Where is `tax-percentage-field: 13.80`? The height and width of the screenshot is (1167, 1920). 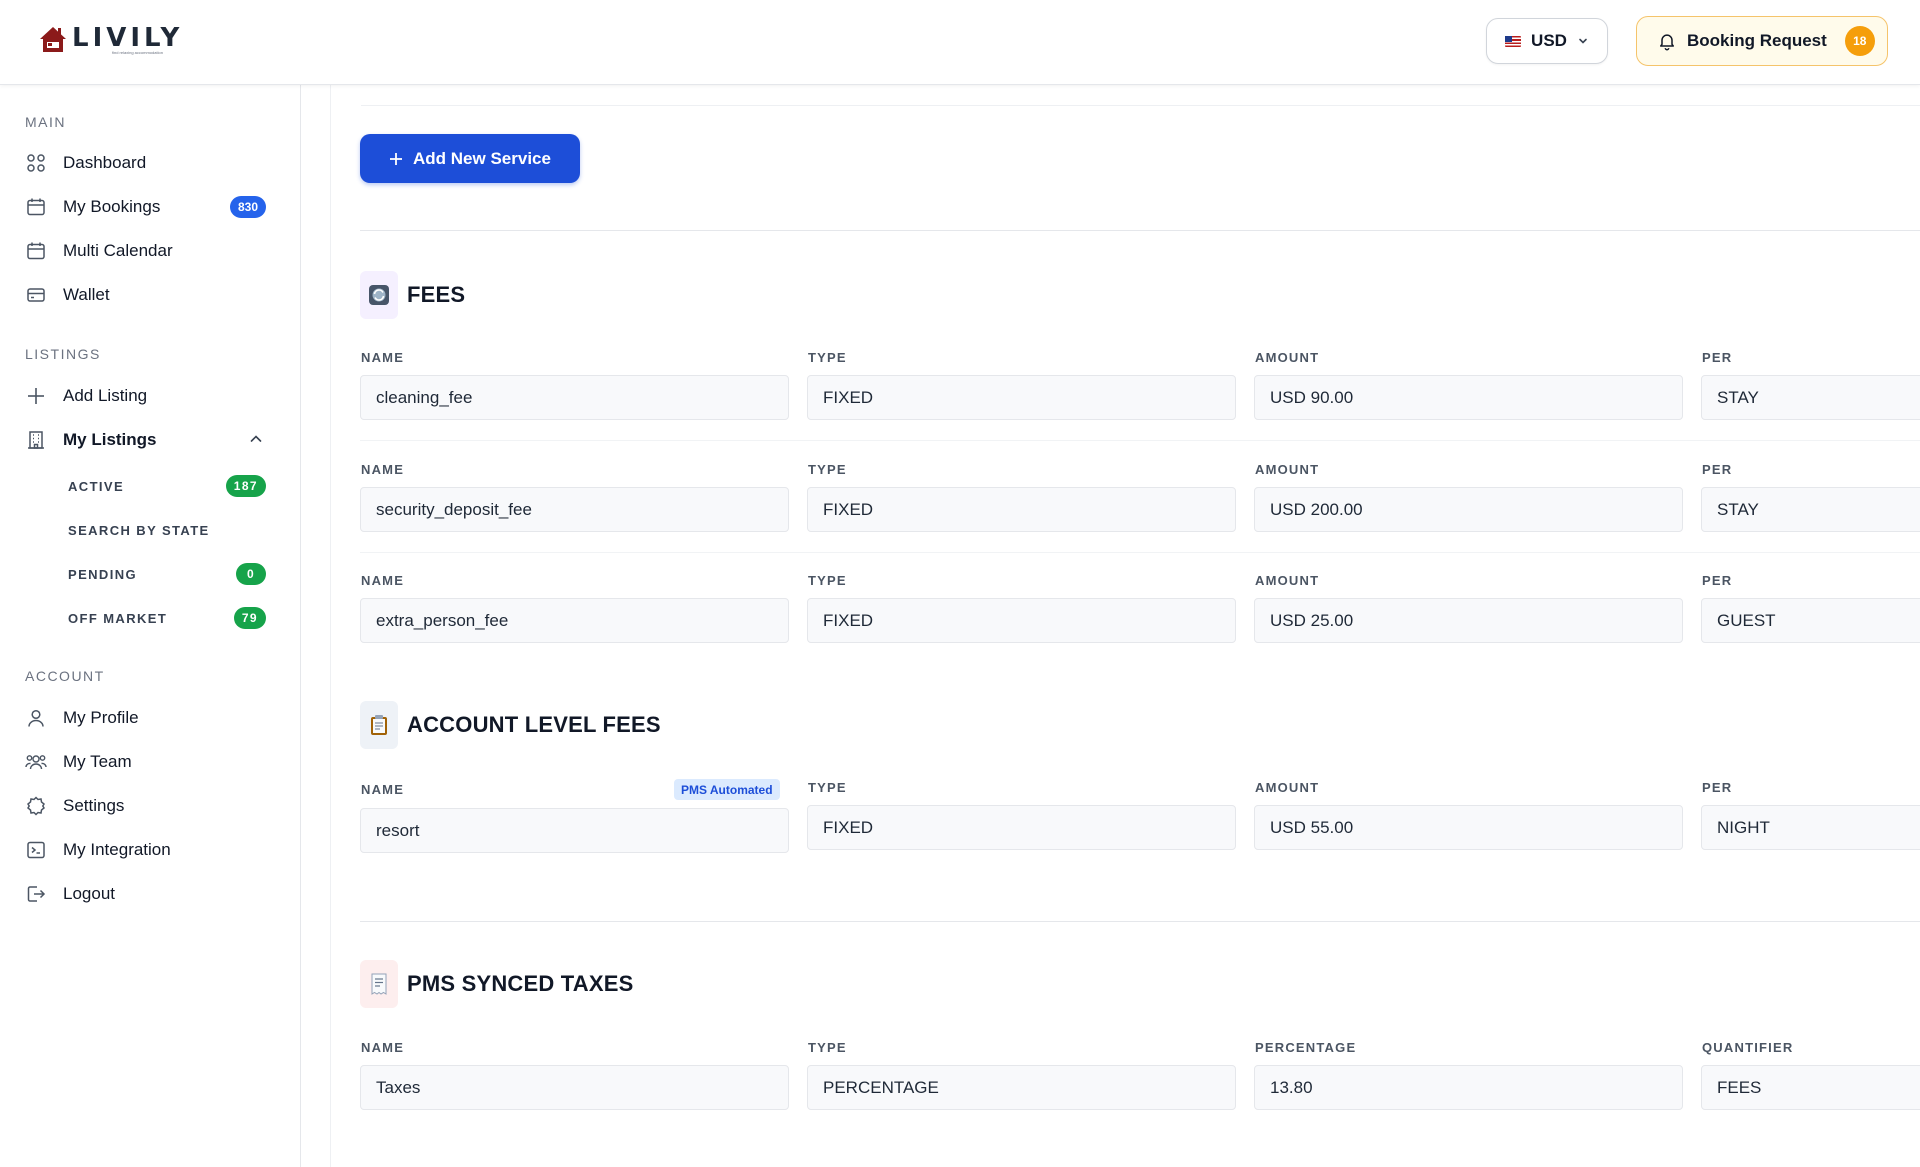
tax-percentage-field: 13.80 is located at coordinates (1468, 1087).